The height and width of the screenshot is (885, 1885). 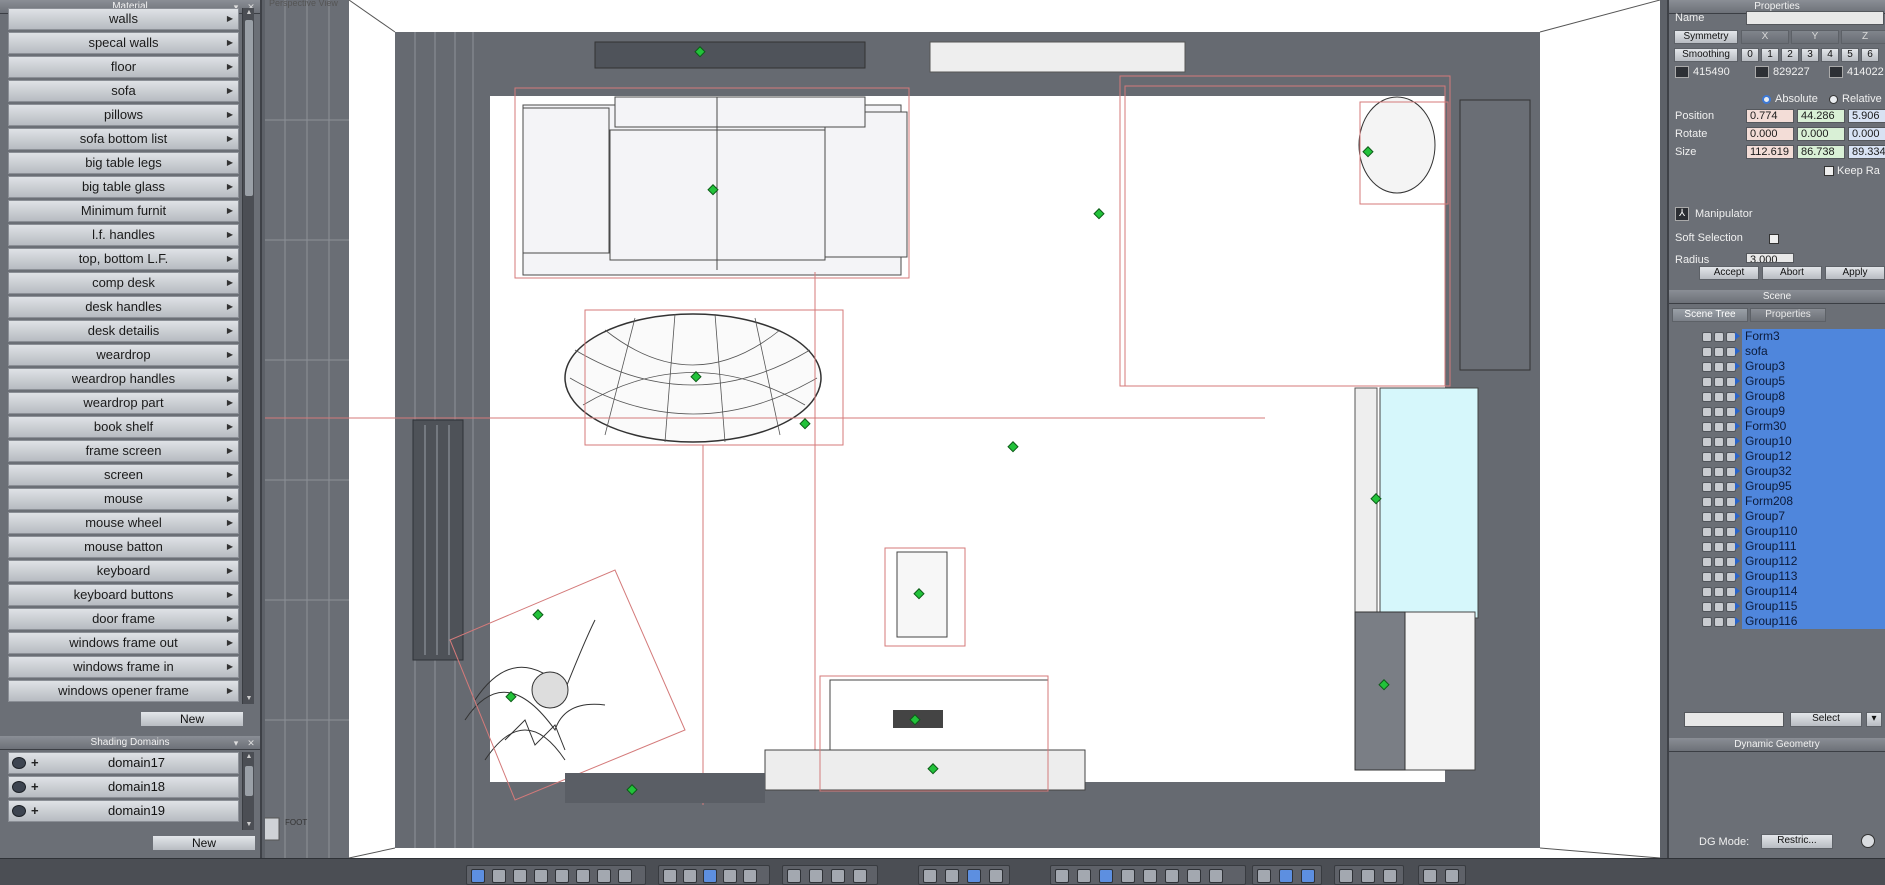 What do you see at coordinates (1194, 876) in the screenshot?
I see `shaded-sphere-icon` at bounding box center [1194, 876].